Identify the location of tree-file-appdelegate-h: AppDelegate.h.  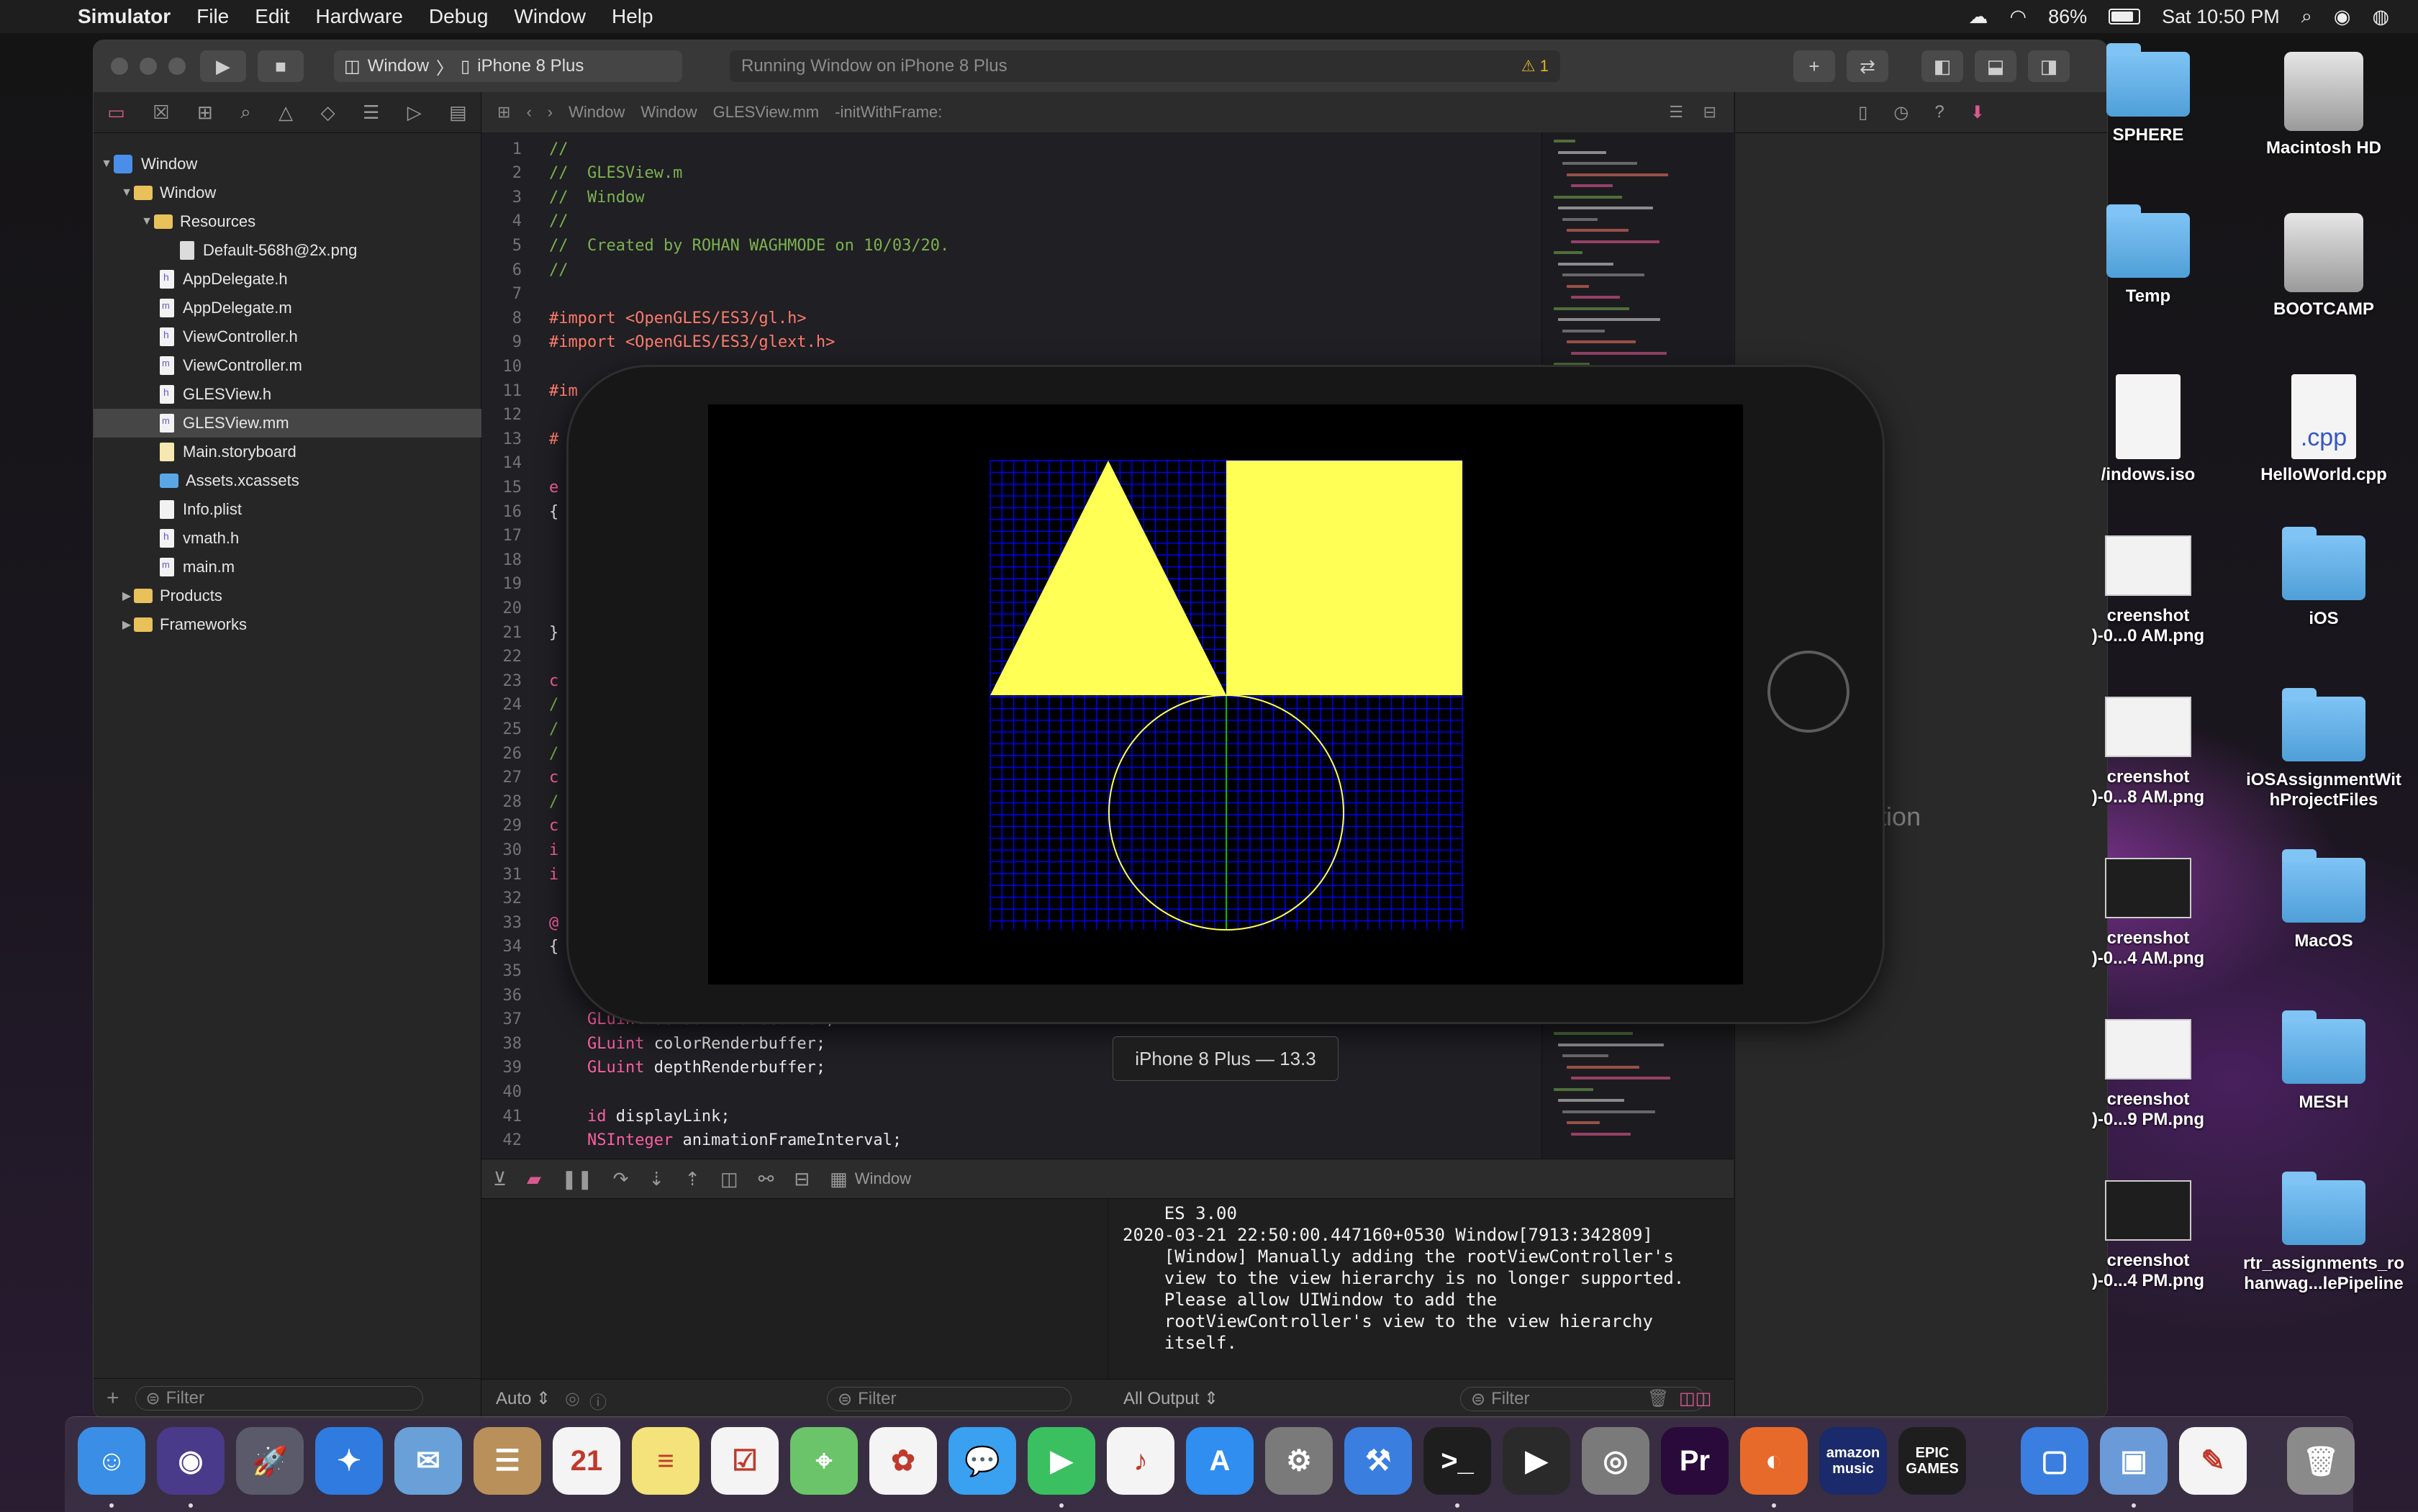
(320, 280).